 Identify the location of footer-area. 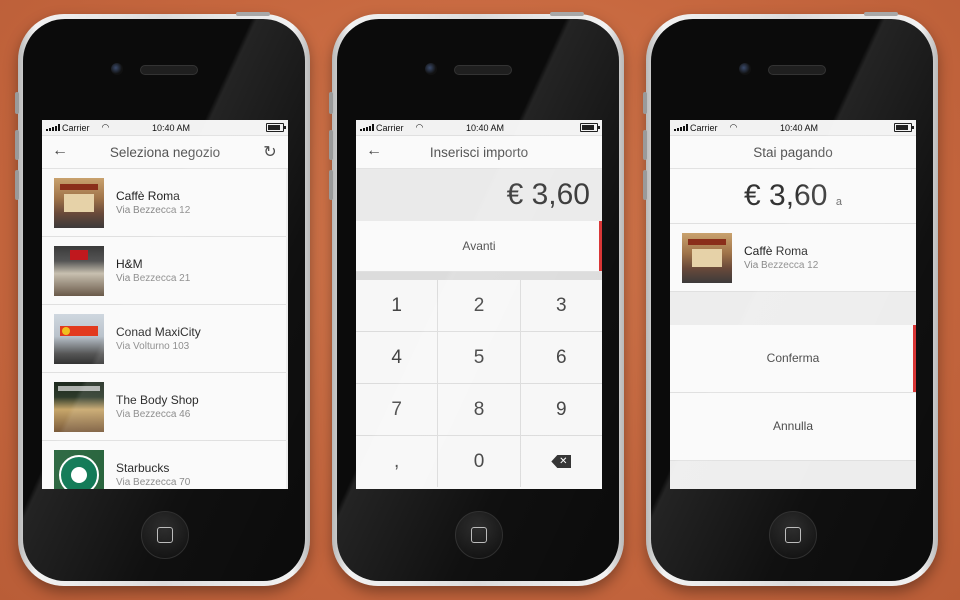
(793, 475).